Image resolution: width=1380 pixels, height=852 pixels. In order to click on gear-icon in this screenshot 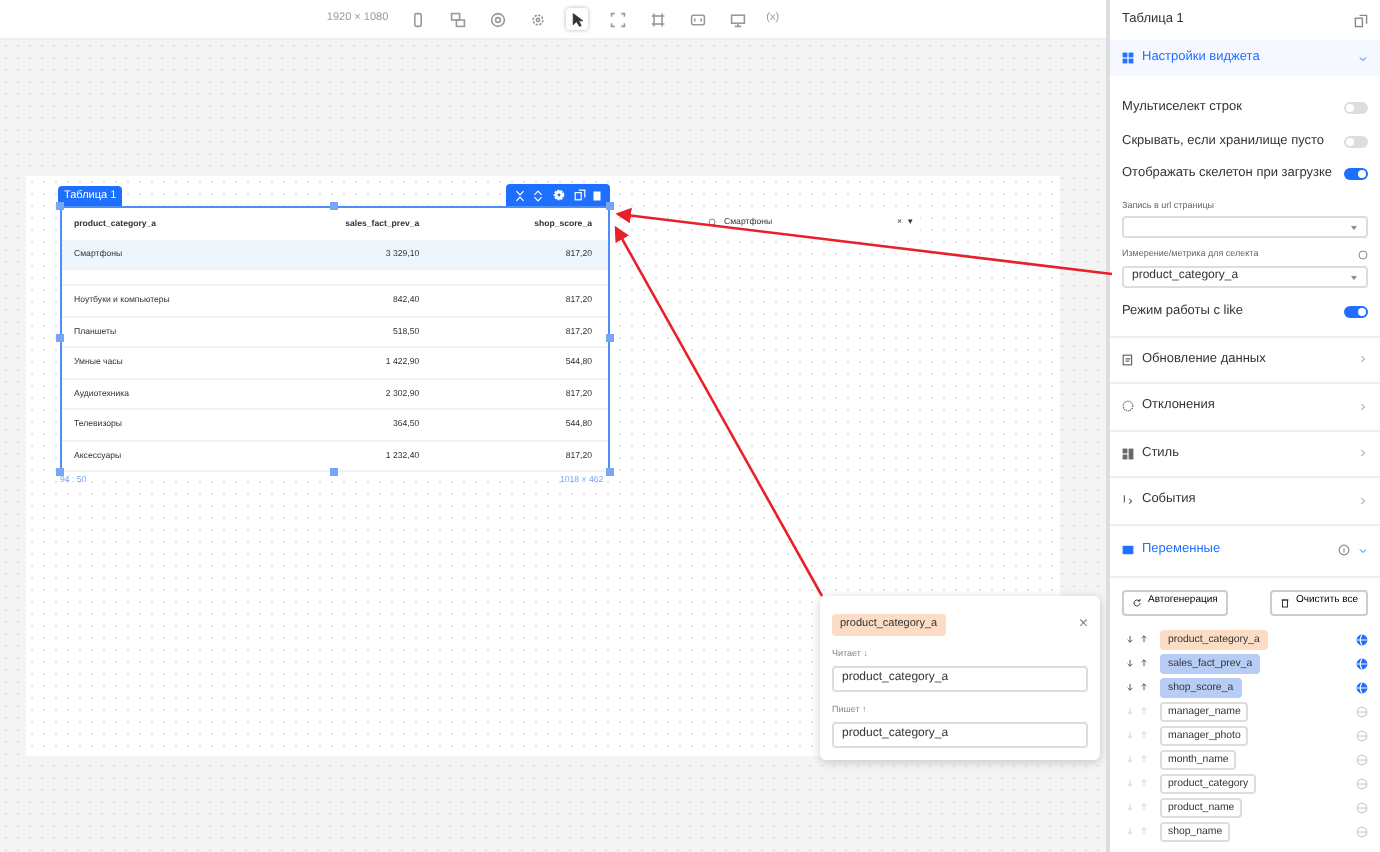, I will do `click(537, 19)`.